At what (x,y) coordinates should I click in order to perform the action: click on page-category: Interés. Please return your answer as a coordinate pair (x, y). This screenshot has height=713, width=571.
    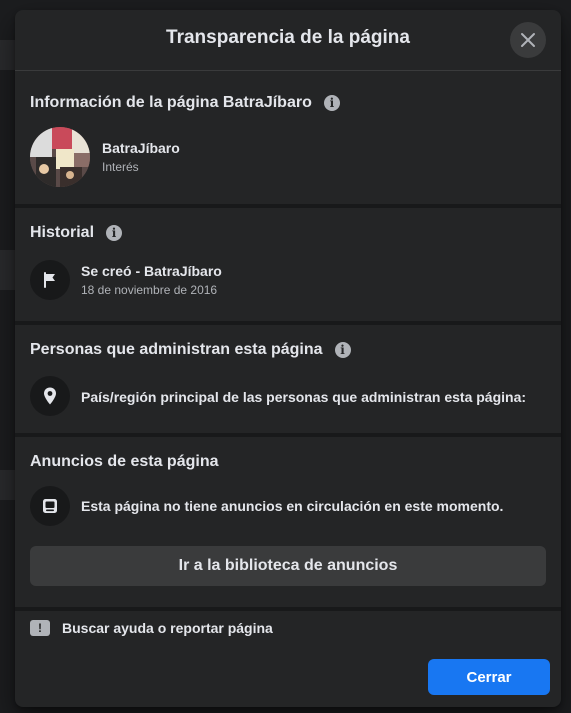
    Looking at the image, I should click on (120, 167).